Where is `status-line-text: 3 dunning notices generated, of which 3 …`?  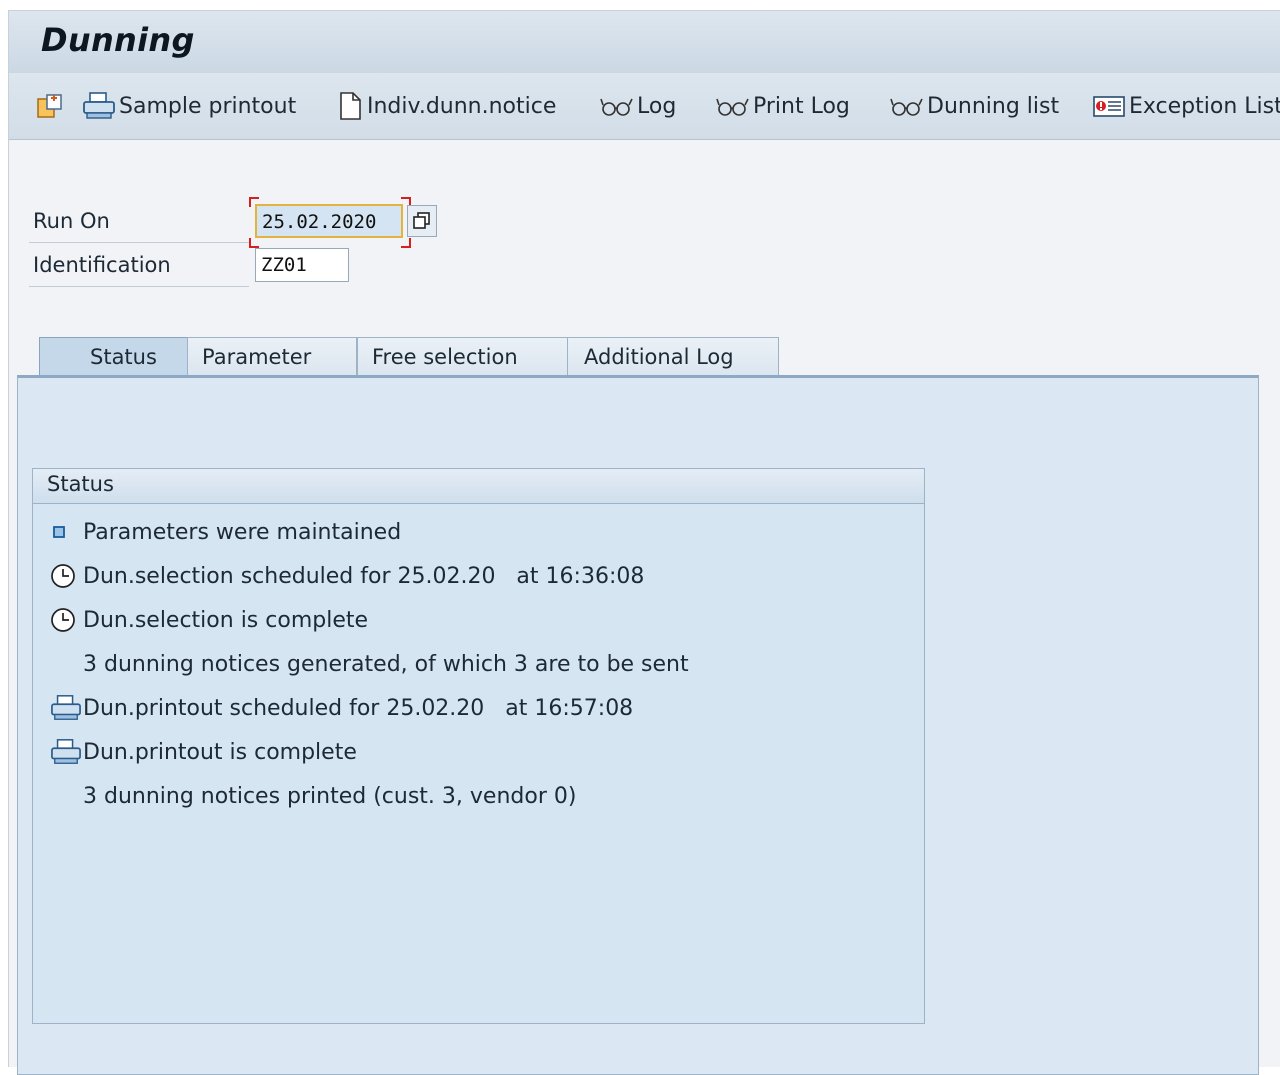
status-line-text: 3 dunning notices generated, of which 3 … is located at coordinates (386, 664).